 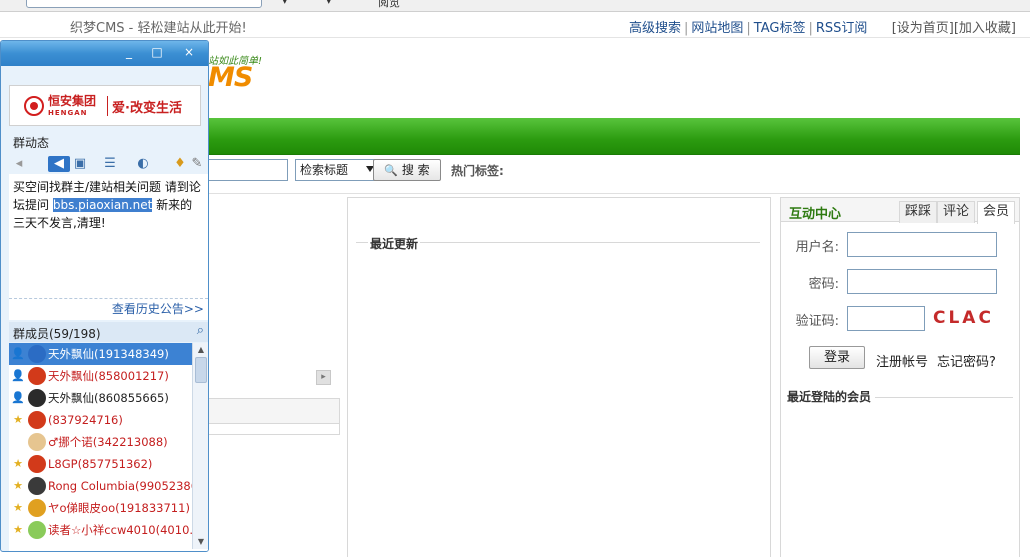 I want to click on history-announcements-link: 查看历史公告>>, so click(x=108, y=309).